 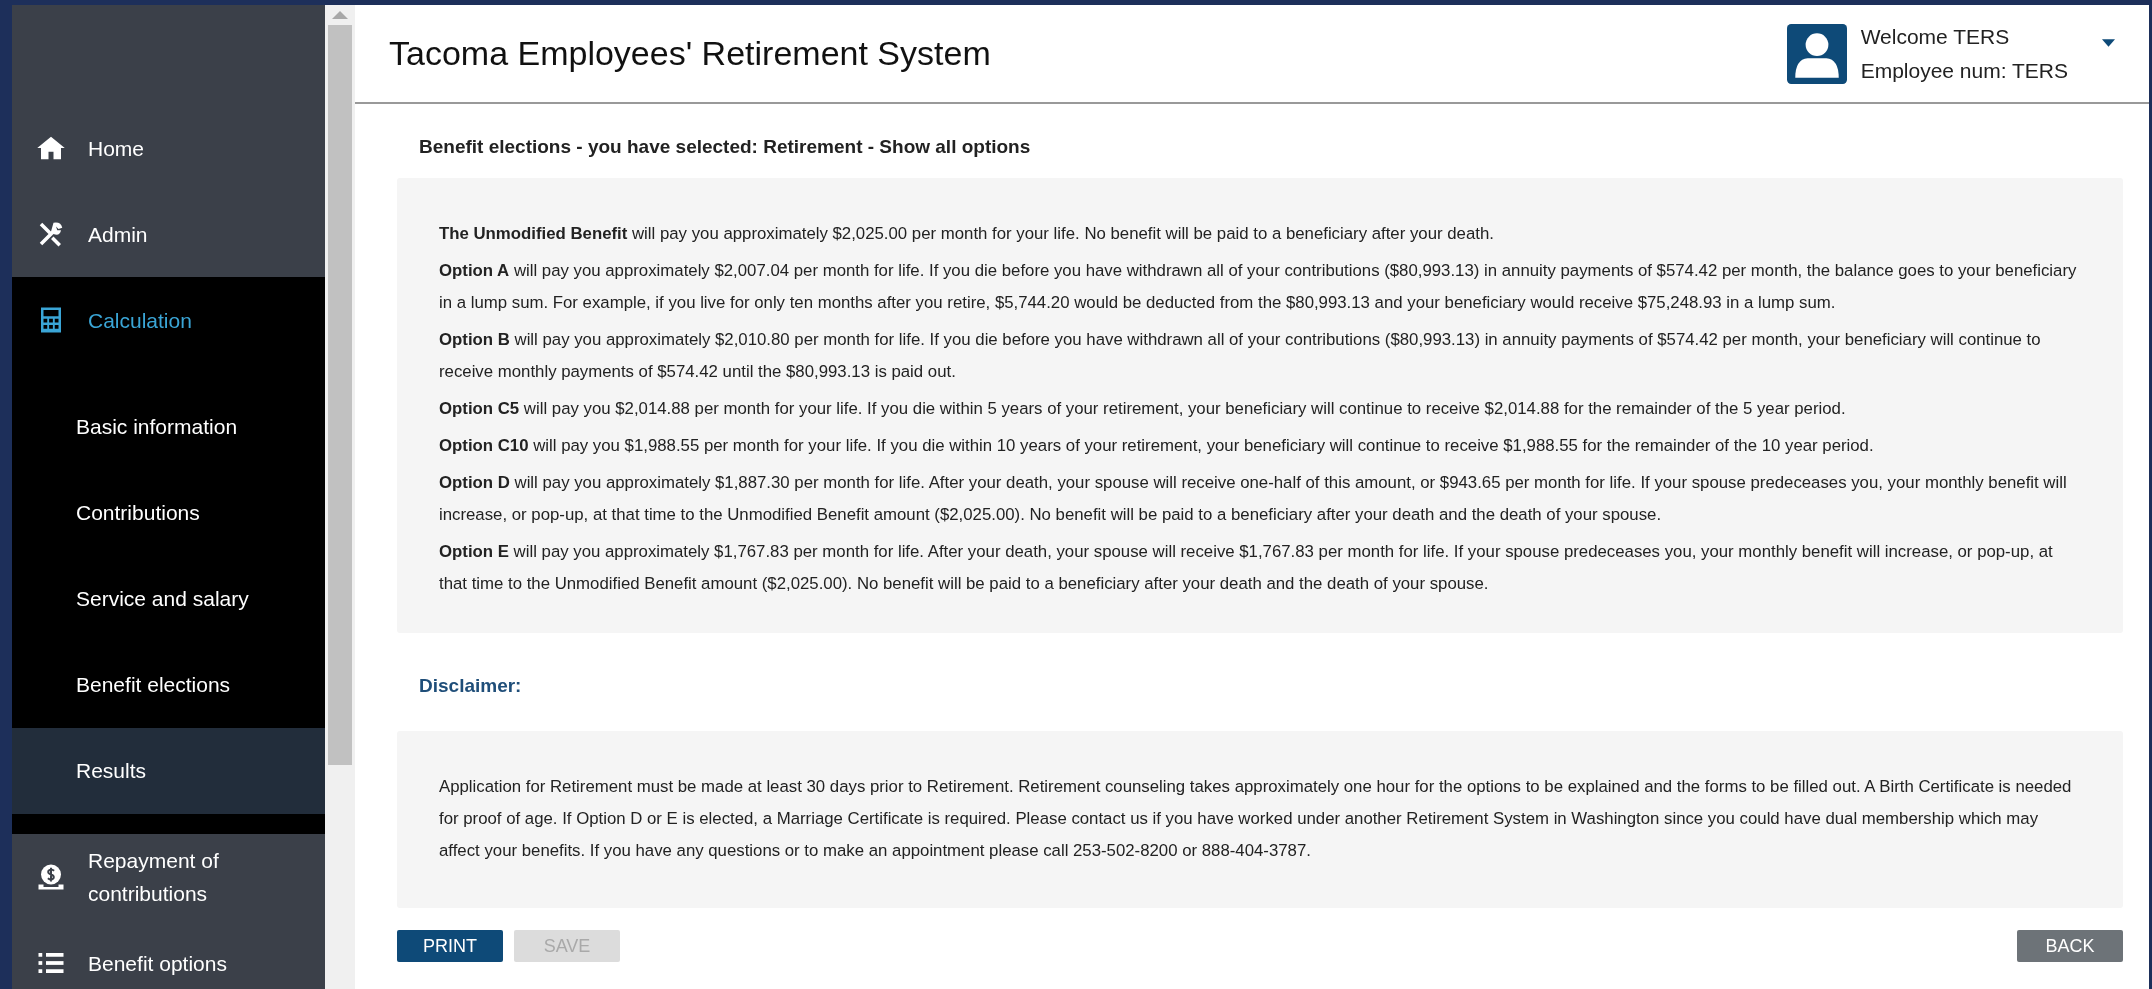 I want to click on option-description: Option D will pay you approximately $1,887.30 per month for life. After your death, your spouse will receive one-half of this amount, or $943.65 per month for life. If your spouse predeceases you, your monthly benefit will increase, or pop-up, at that time to the Unmodified Benefit amount ($2,025.00). No benefit will be paid to a beneficiary after your death and the death of your spouse., so click(x=1253, y=499).